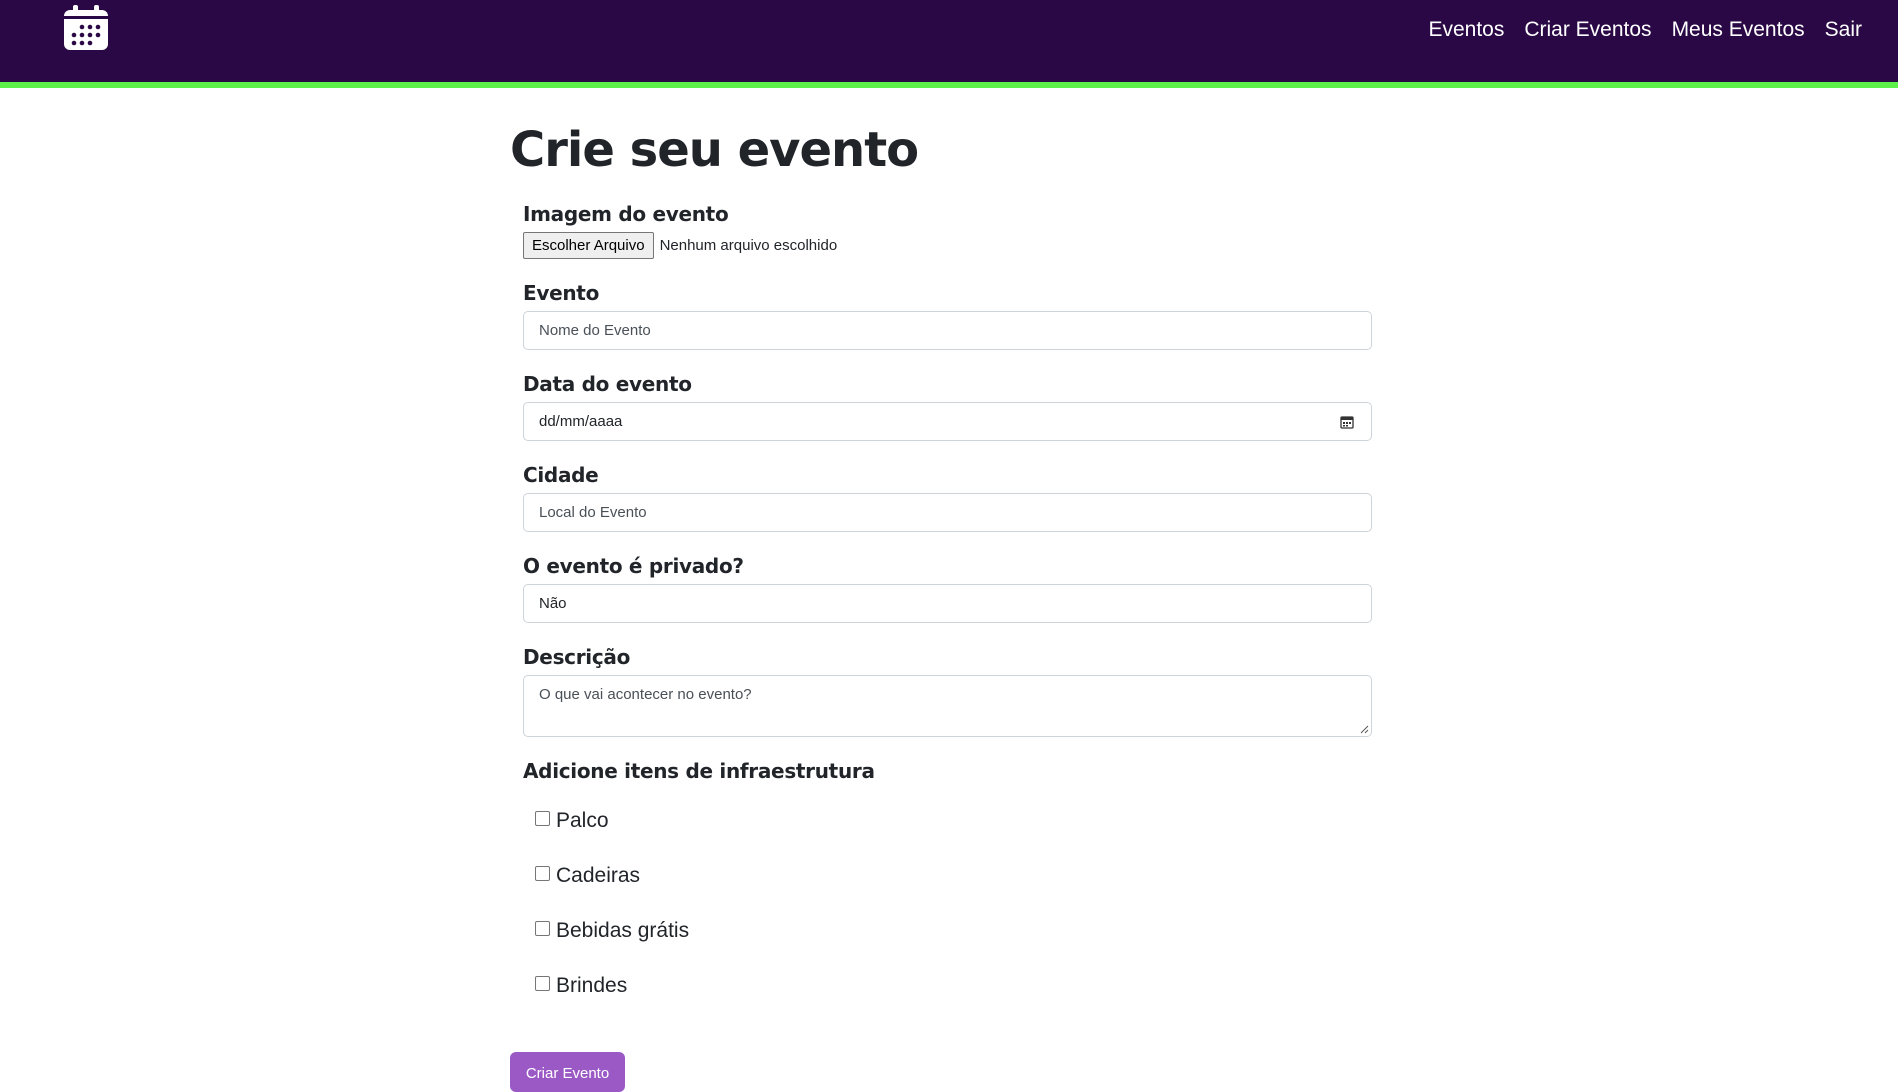 This screenshot has height=1092, width=1898. Describe the element at coordinates (1466, 30) in the screenshot. I see `nav-link-eventos: Eventos` at that location.